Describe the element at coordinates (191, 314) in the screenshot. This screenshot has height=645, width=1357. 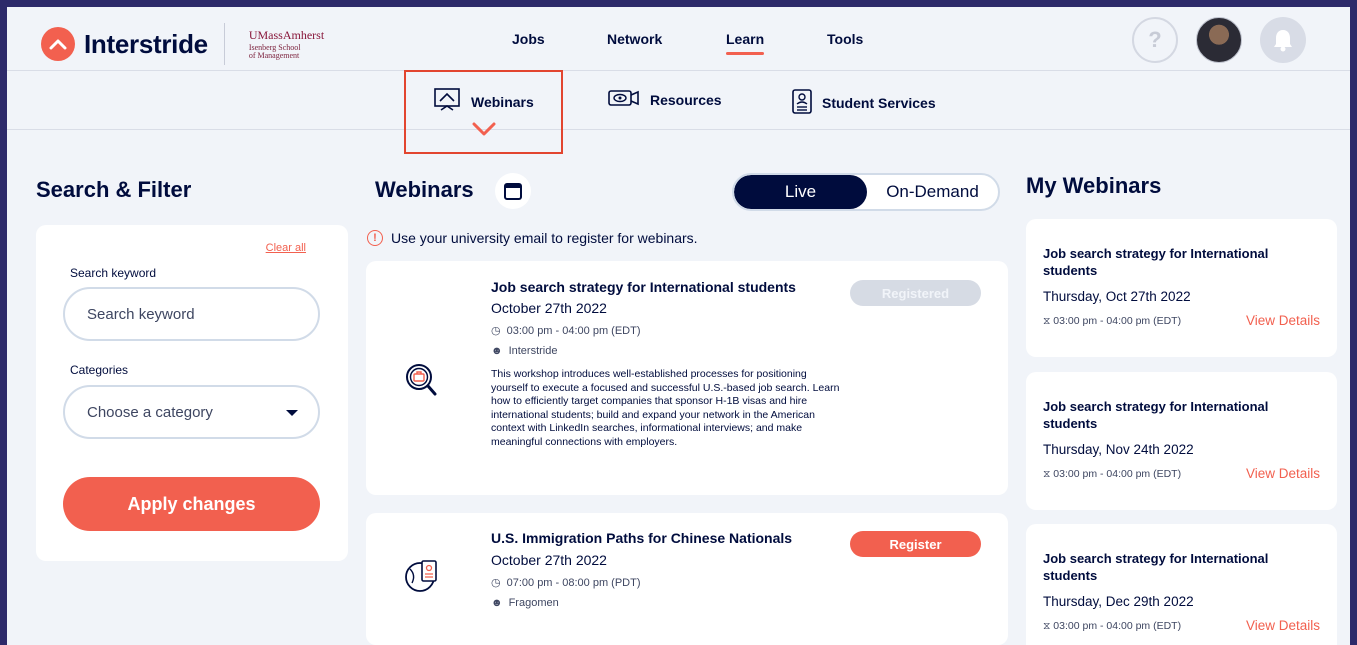
I see `search-keyword-input` at that location.